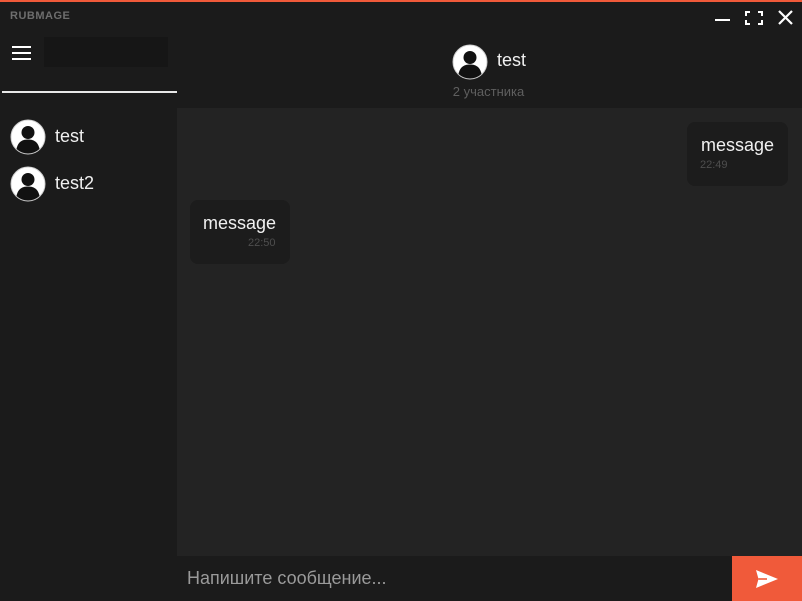  What do you see at coordinates (512, 60) in the screenshot?
I see `chat-title: test` at bounding box center [512, 60].